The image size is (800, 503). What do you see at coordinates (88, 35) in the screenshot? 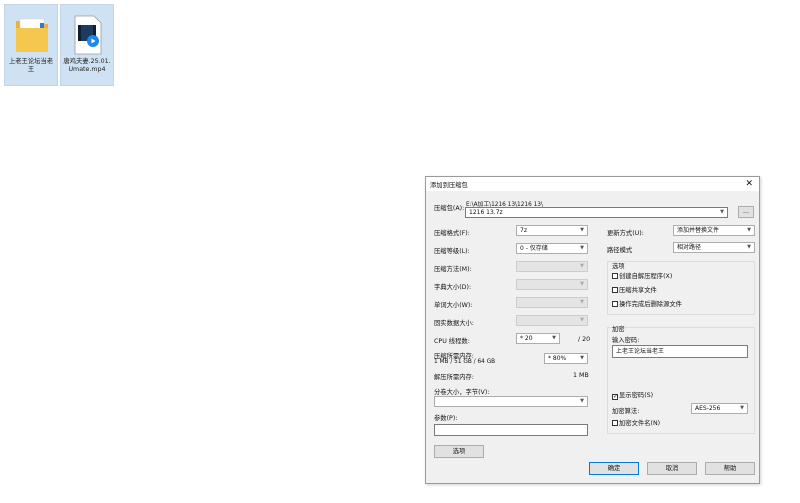
I see `video-file-icon` at bounding box center [88, 35].